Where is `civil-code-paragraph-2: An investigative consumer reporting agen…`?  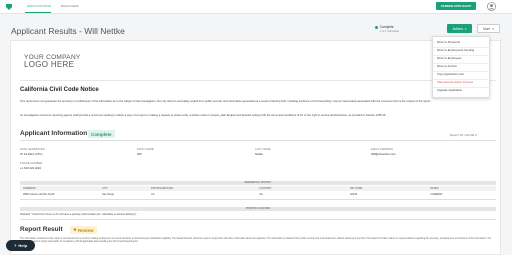
civil-code-paragraph-2: An investigative consumer reporting agen… is located at coordinates (203, 115).